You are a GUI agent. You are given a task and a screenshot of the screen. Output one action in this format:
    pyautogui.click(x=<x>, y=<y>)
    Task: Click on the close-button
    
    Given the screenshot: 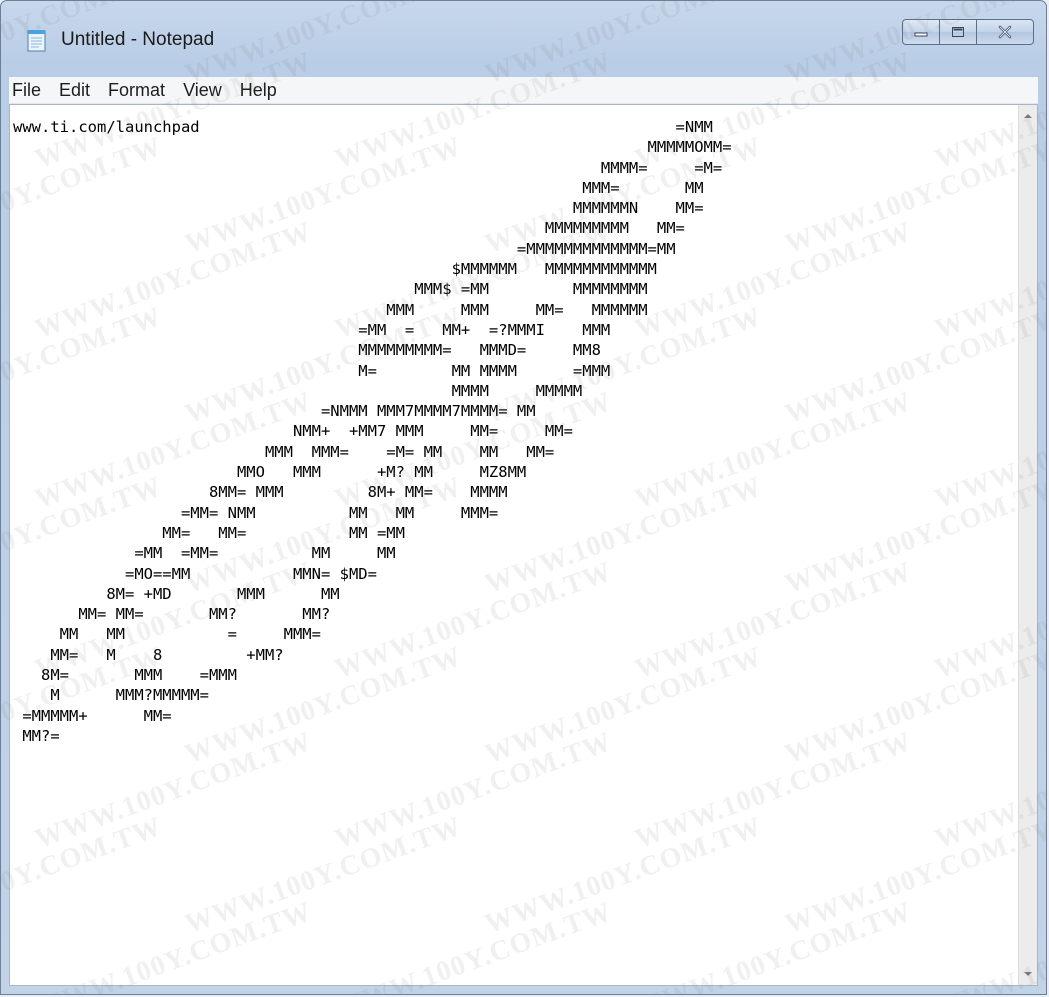 What is the action you would take?
    pyautogui.click(x=1005, y=32)
    